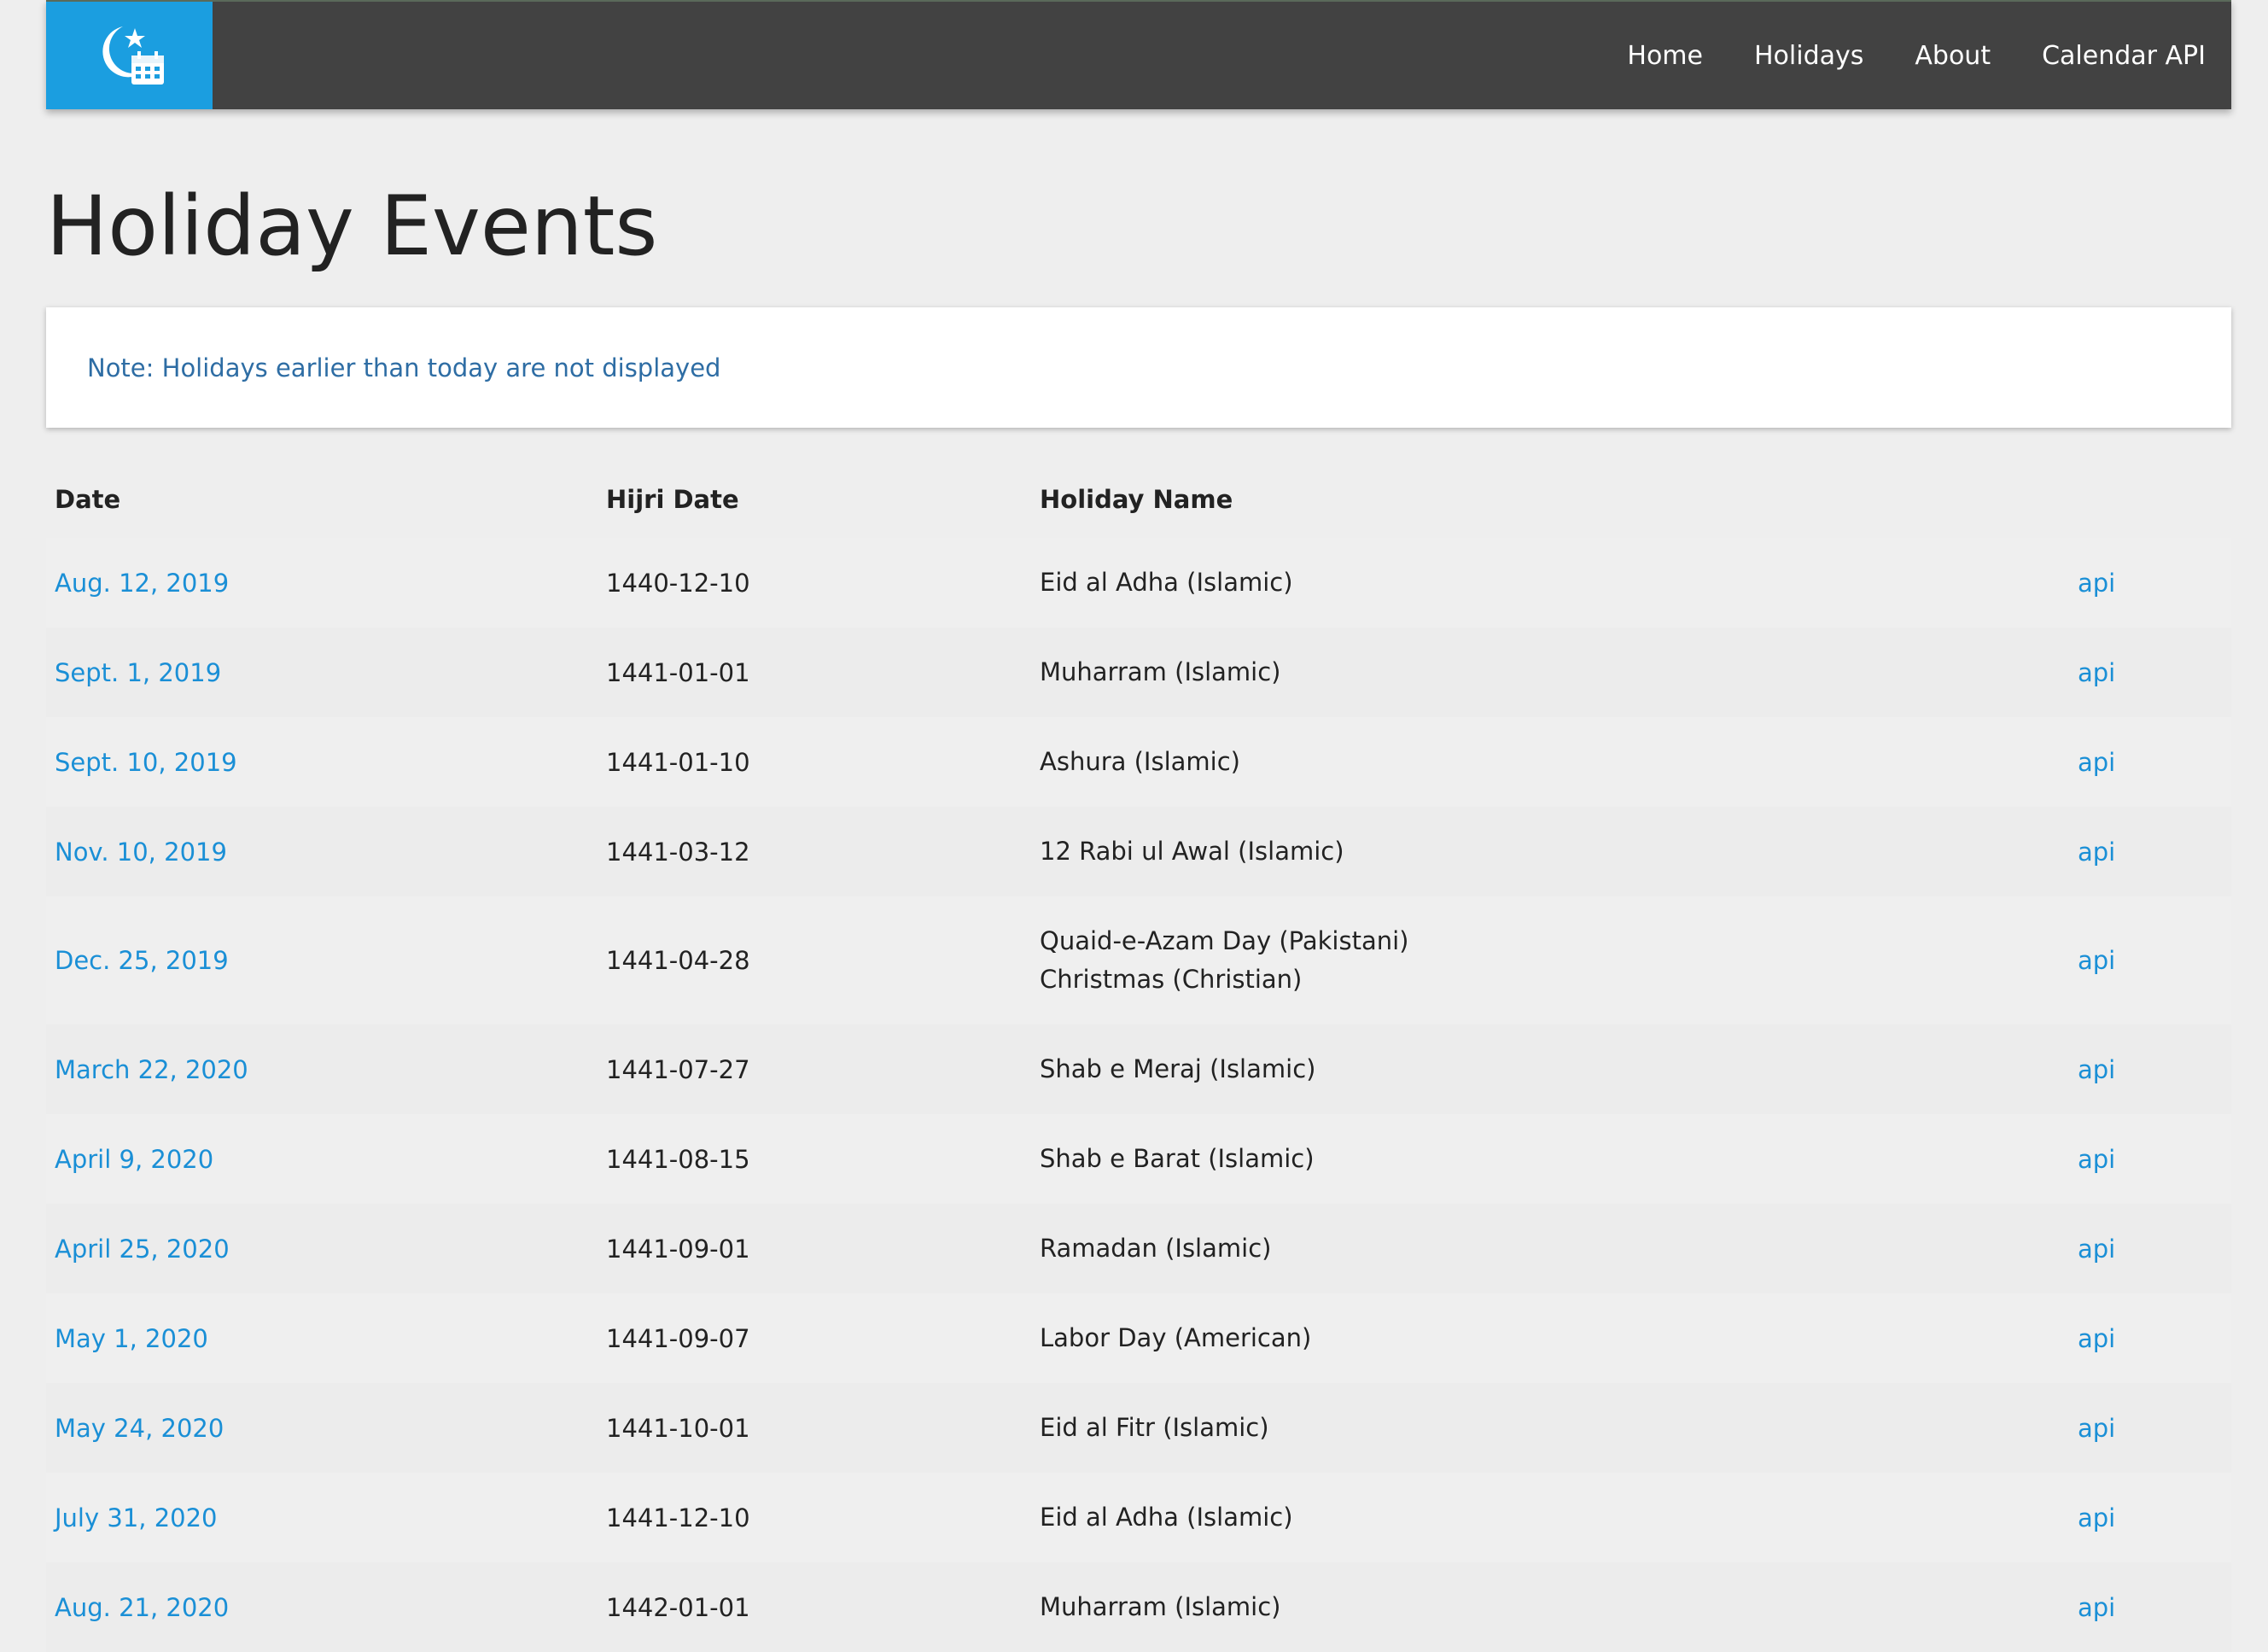  What do you see at coordinates (1559, 1428) in the screenshot?
I see `table-cell-holiday-name: Eid al Fitr (Islamic)` at bounding box center [1559, 1428].